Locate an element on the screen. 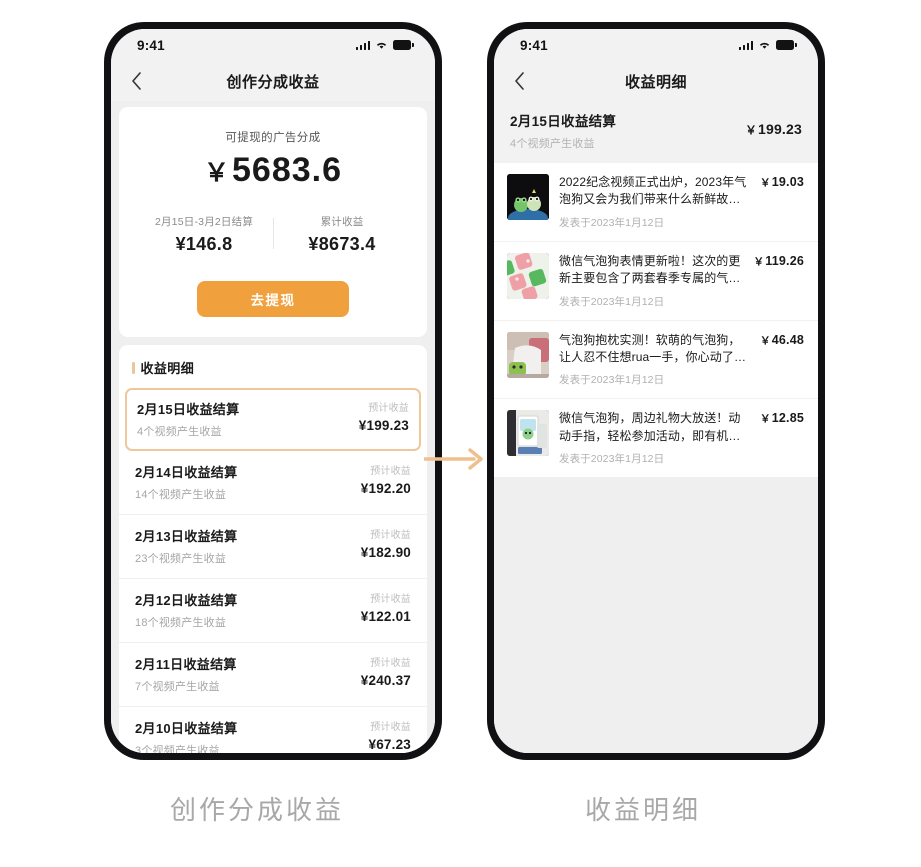 The image size is (921, 867). earnings-date: 2月10日收益结算 is located at coordinates (186, 728).